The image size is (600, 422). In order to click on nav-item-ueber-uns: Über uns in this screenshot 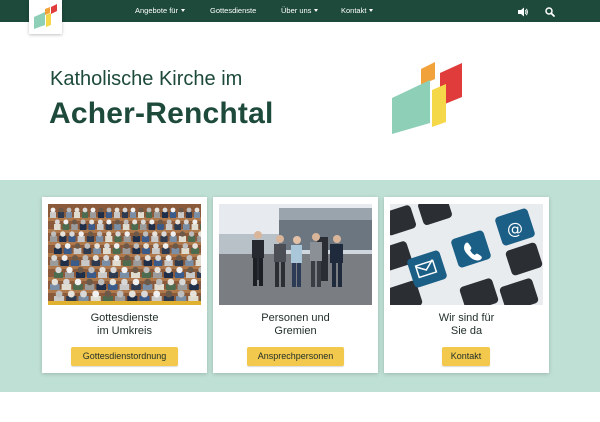, I will do `click(300, 11)`.